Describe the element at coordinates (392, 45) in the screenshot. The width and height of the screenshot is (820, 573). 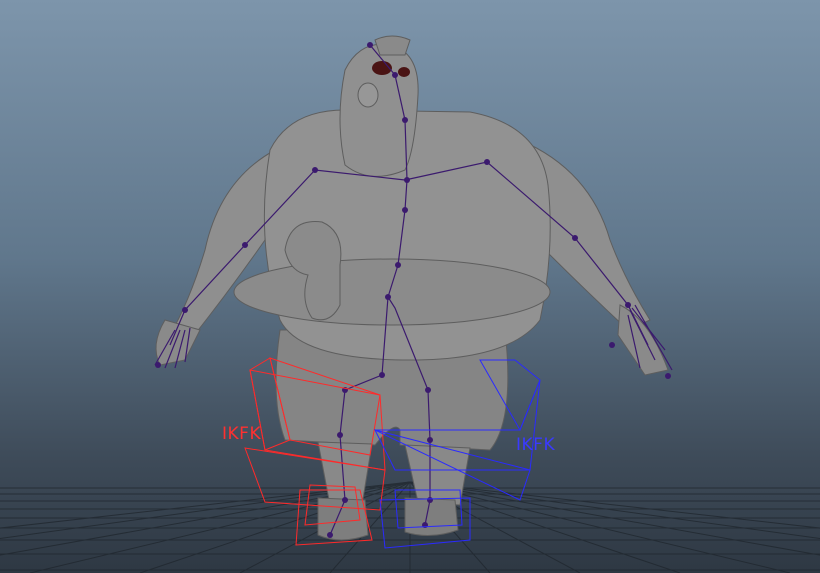
I see `hat` at that location.